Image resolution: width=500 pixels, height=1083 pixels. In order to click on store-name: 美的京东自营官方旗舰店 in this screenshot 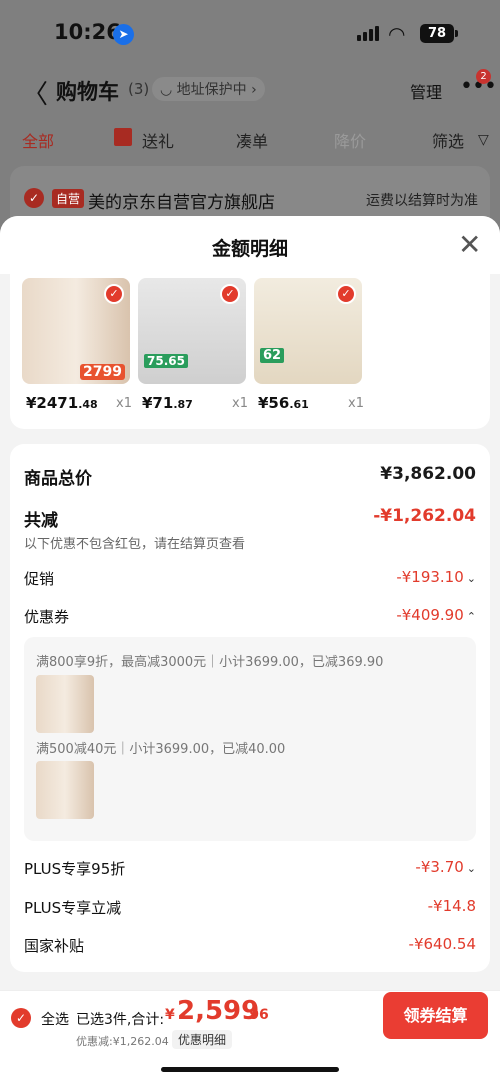, I will do `click(181, 200)`.